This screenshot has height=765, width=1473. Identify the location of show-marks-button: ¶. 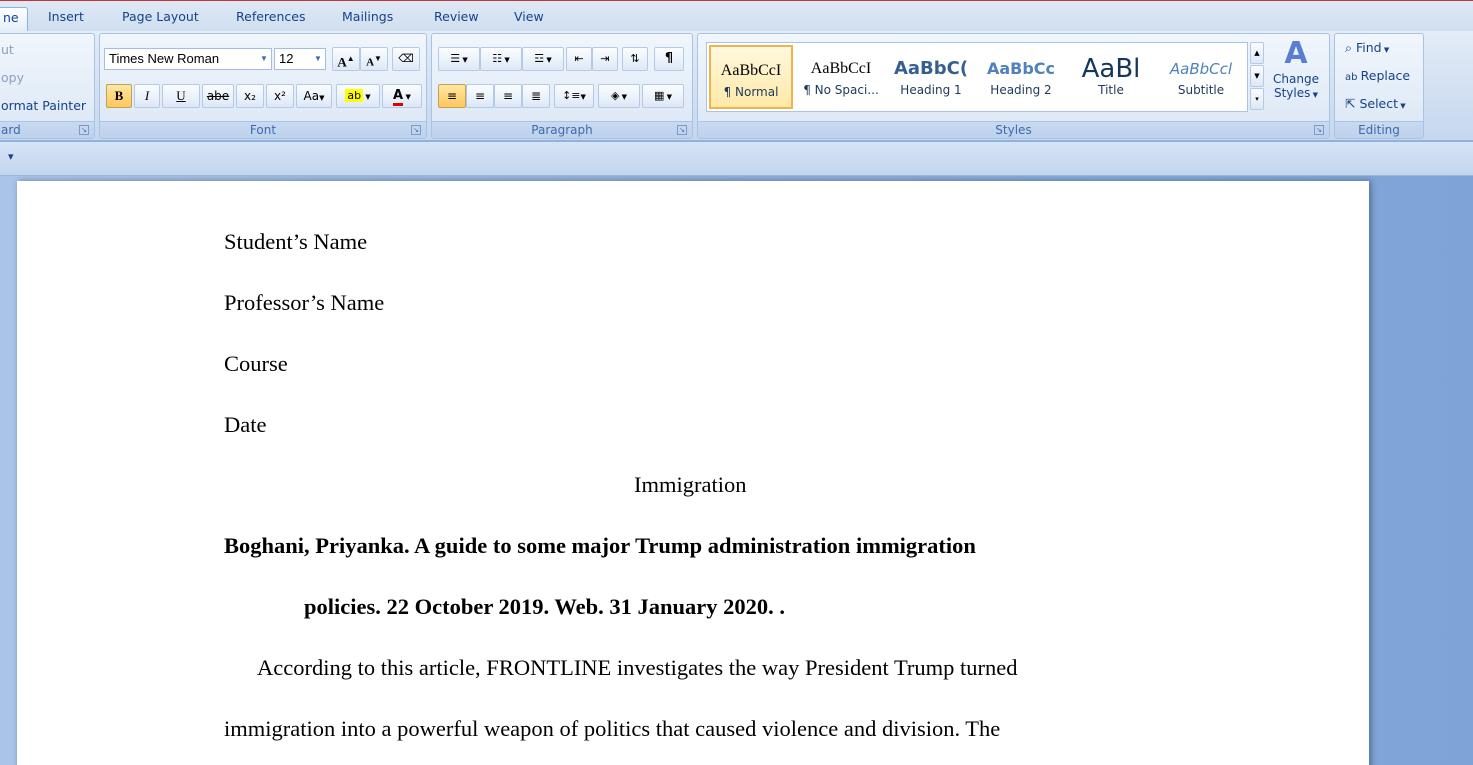
(669, 59).